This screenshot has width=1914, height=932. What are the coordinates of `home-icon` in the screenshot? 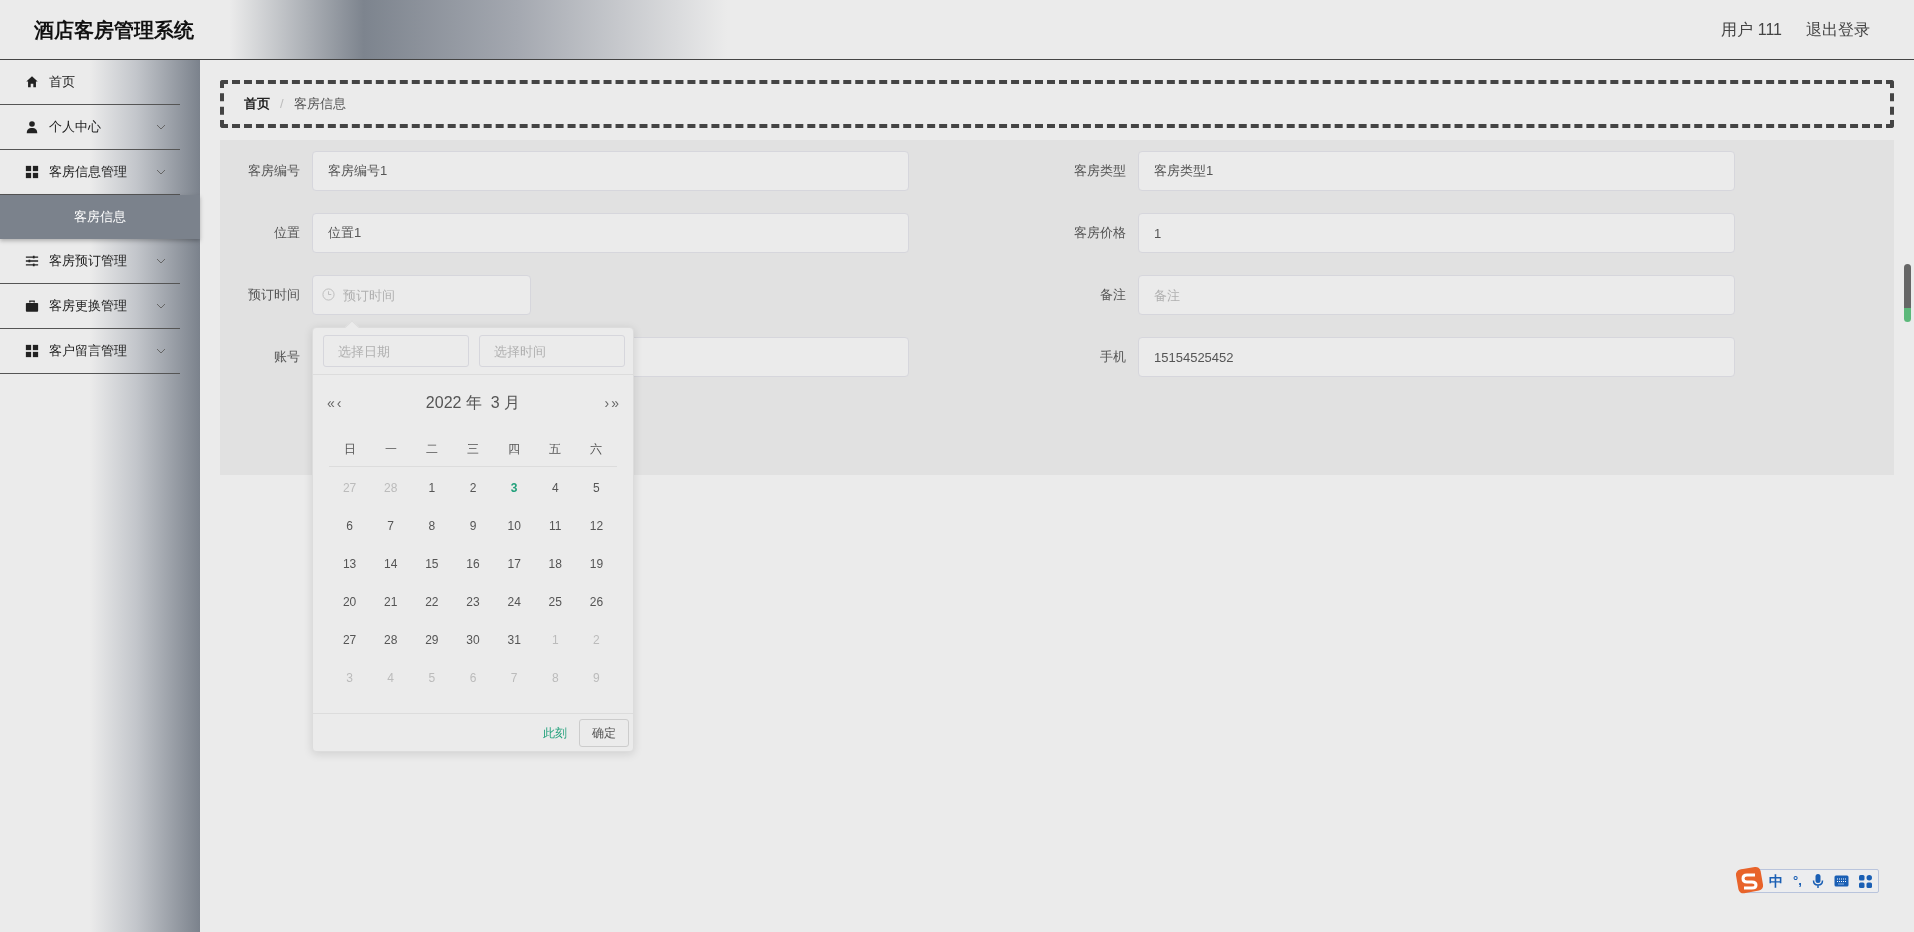 It's located at (32, 82).